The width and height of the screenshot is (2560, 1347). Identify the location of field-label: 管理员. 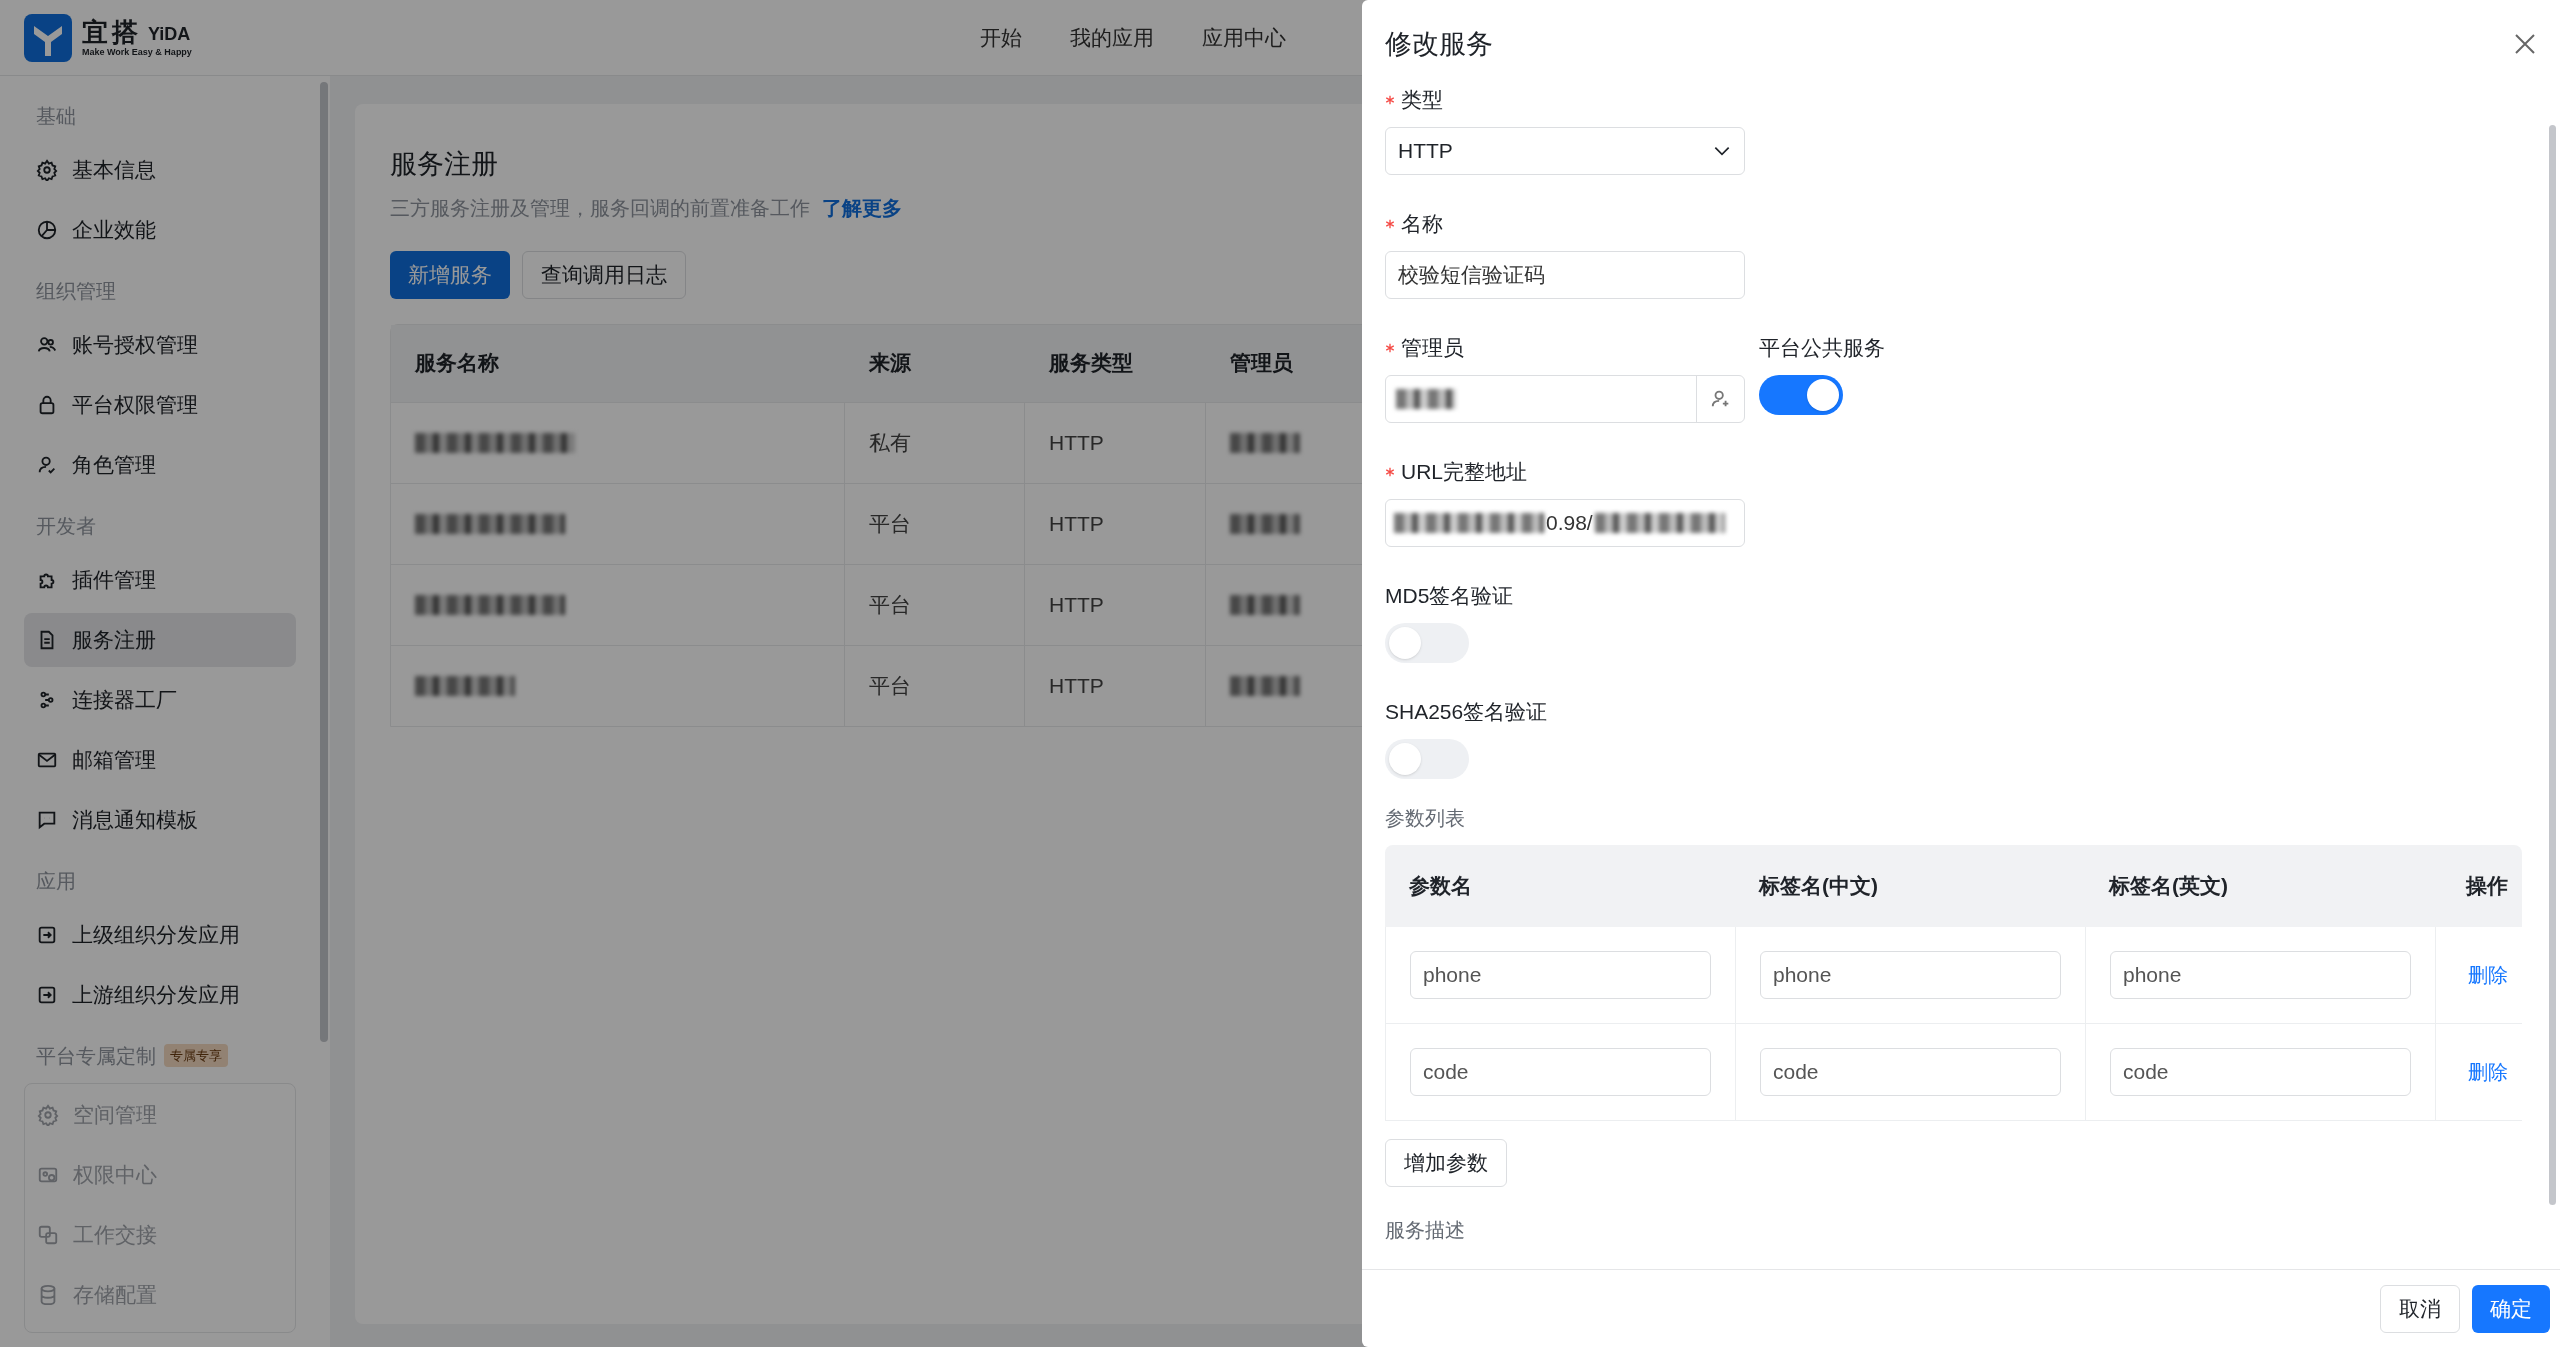
(1432, 347).